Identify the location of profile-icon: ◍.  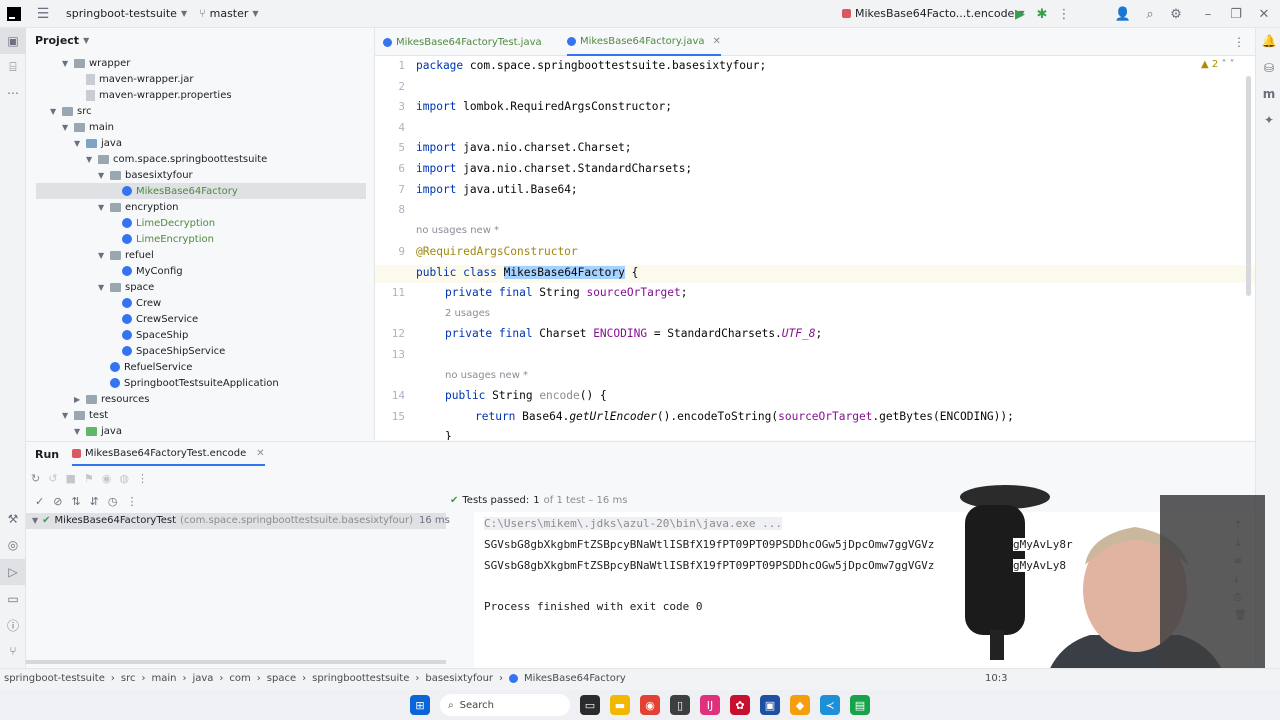
(124, 478).